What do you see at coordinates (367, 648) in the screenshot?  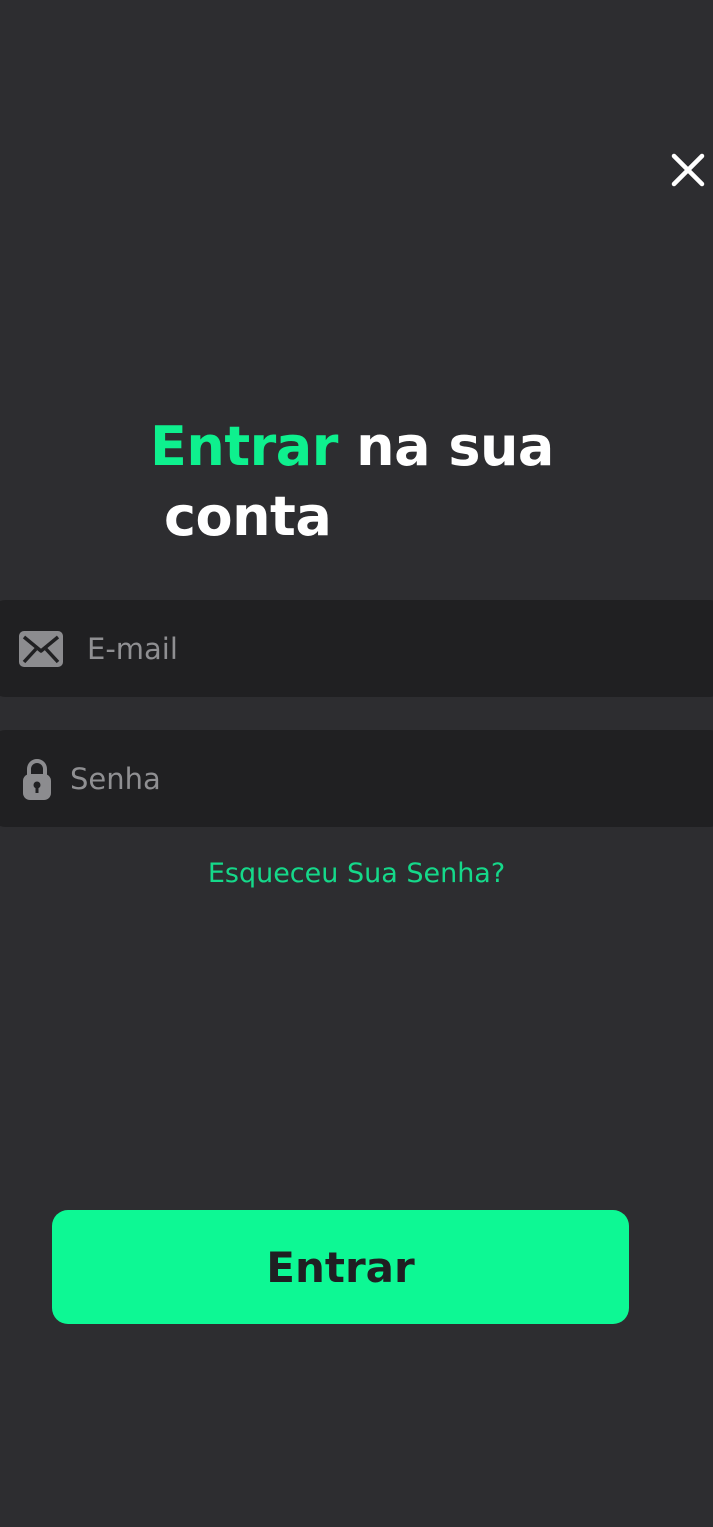 I see `email-input` at bounding box center [367, 648].